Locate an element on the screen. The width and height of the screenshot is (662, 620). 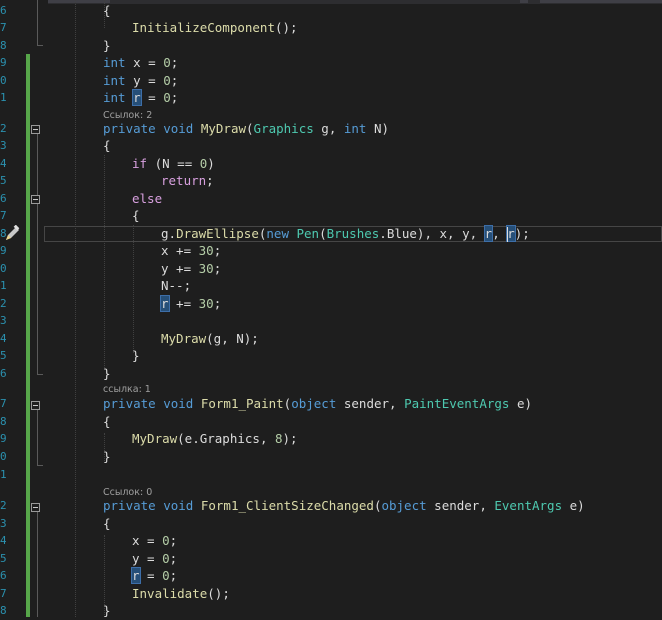
code-line: y += 30; is located at coordinates (191, 269).